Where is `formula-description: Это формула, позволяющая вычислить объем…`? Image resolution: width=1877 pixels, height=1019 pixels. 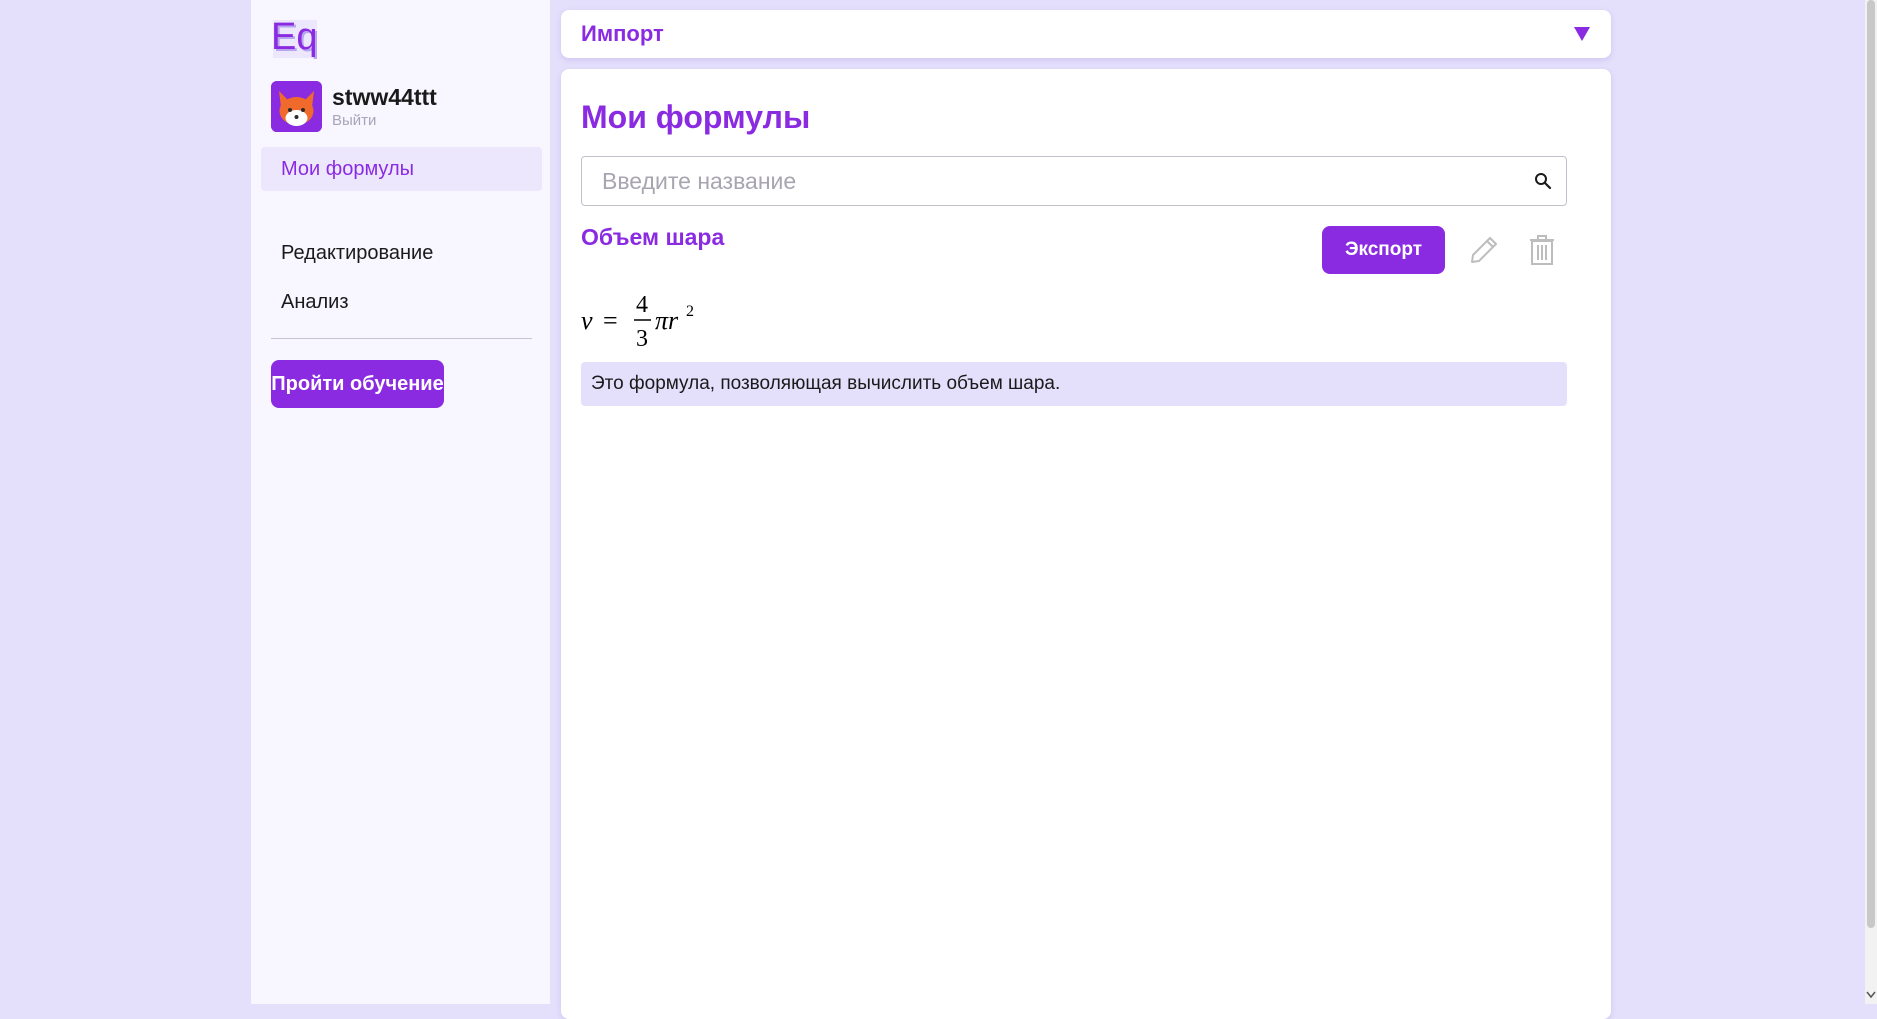 formula-description: Это формула, позволяющая вычислить объем… is located at coordinates (1074, 384).